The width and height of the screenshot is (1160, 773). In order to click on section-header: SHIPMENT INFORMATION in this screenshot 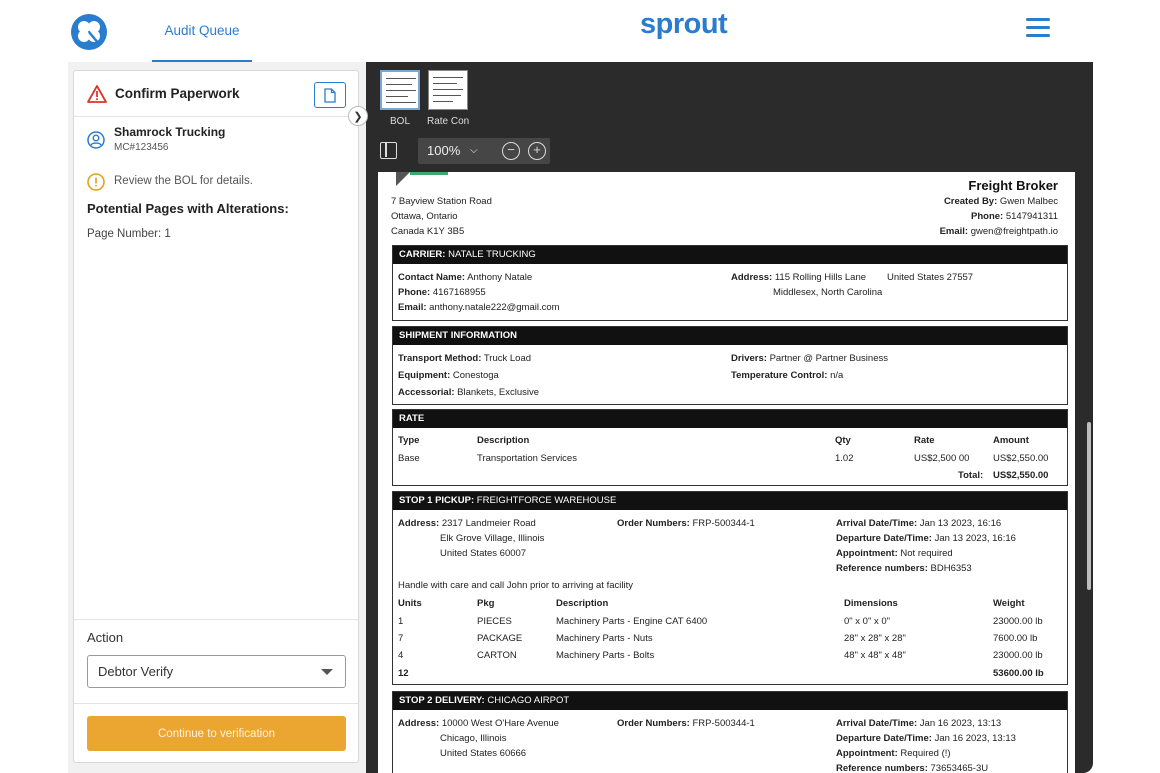, I will do `click(730, 336)`.